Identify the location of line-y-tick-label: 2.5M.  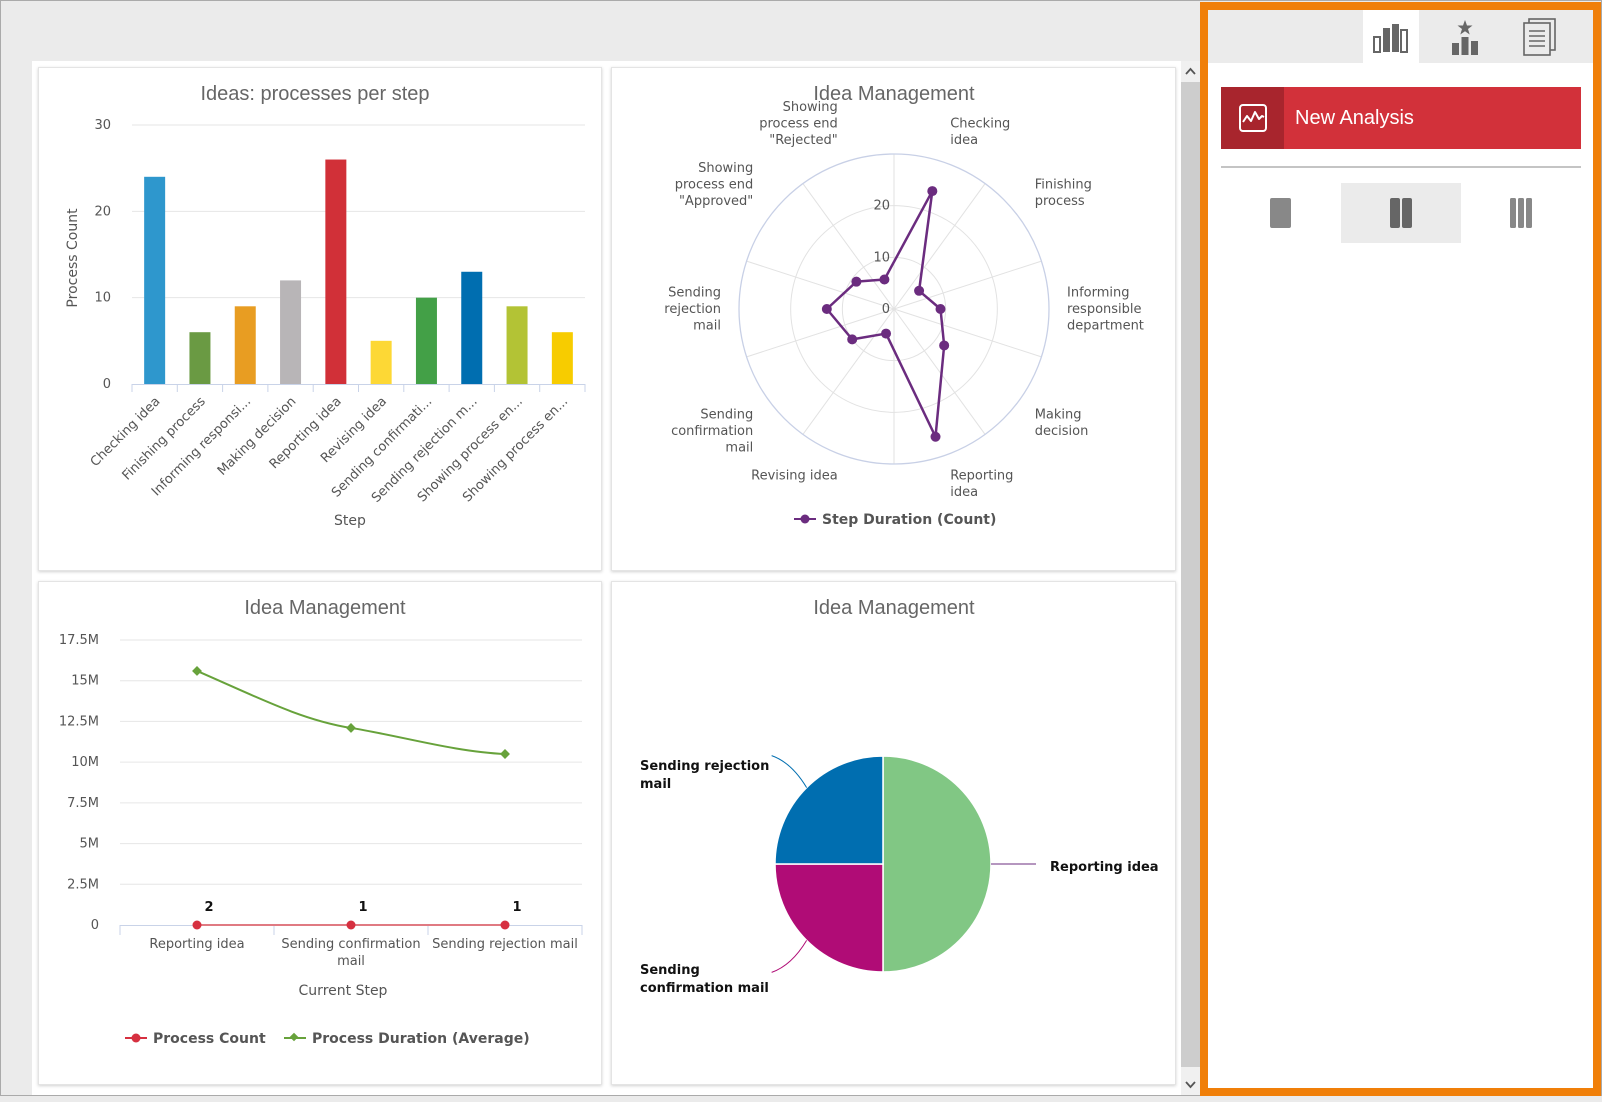
(83, 884).